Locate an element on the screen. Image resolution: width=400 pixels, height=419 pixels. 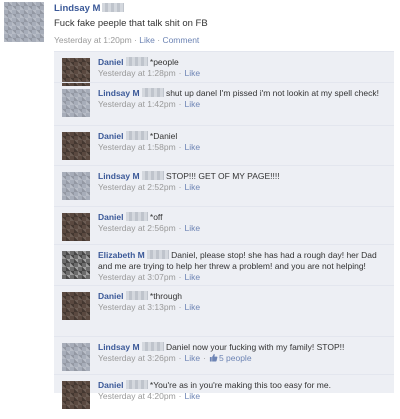
post-timestamp: Yesterday at 1:20pm is located at coordinates (93, 40).